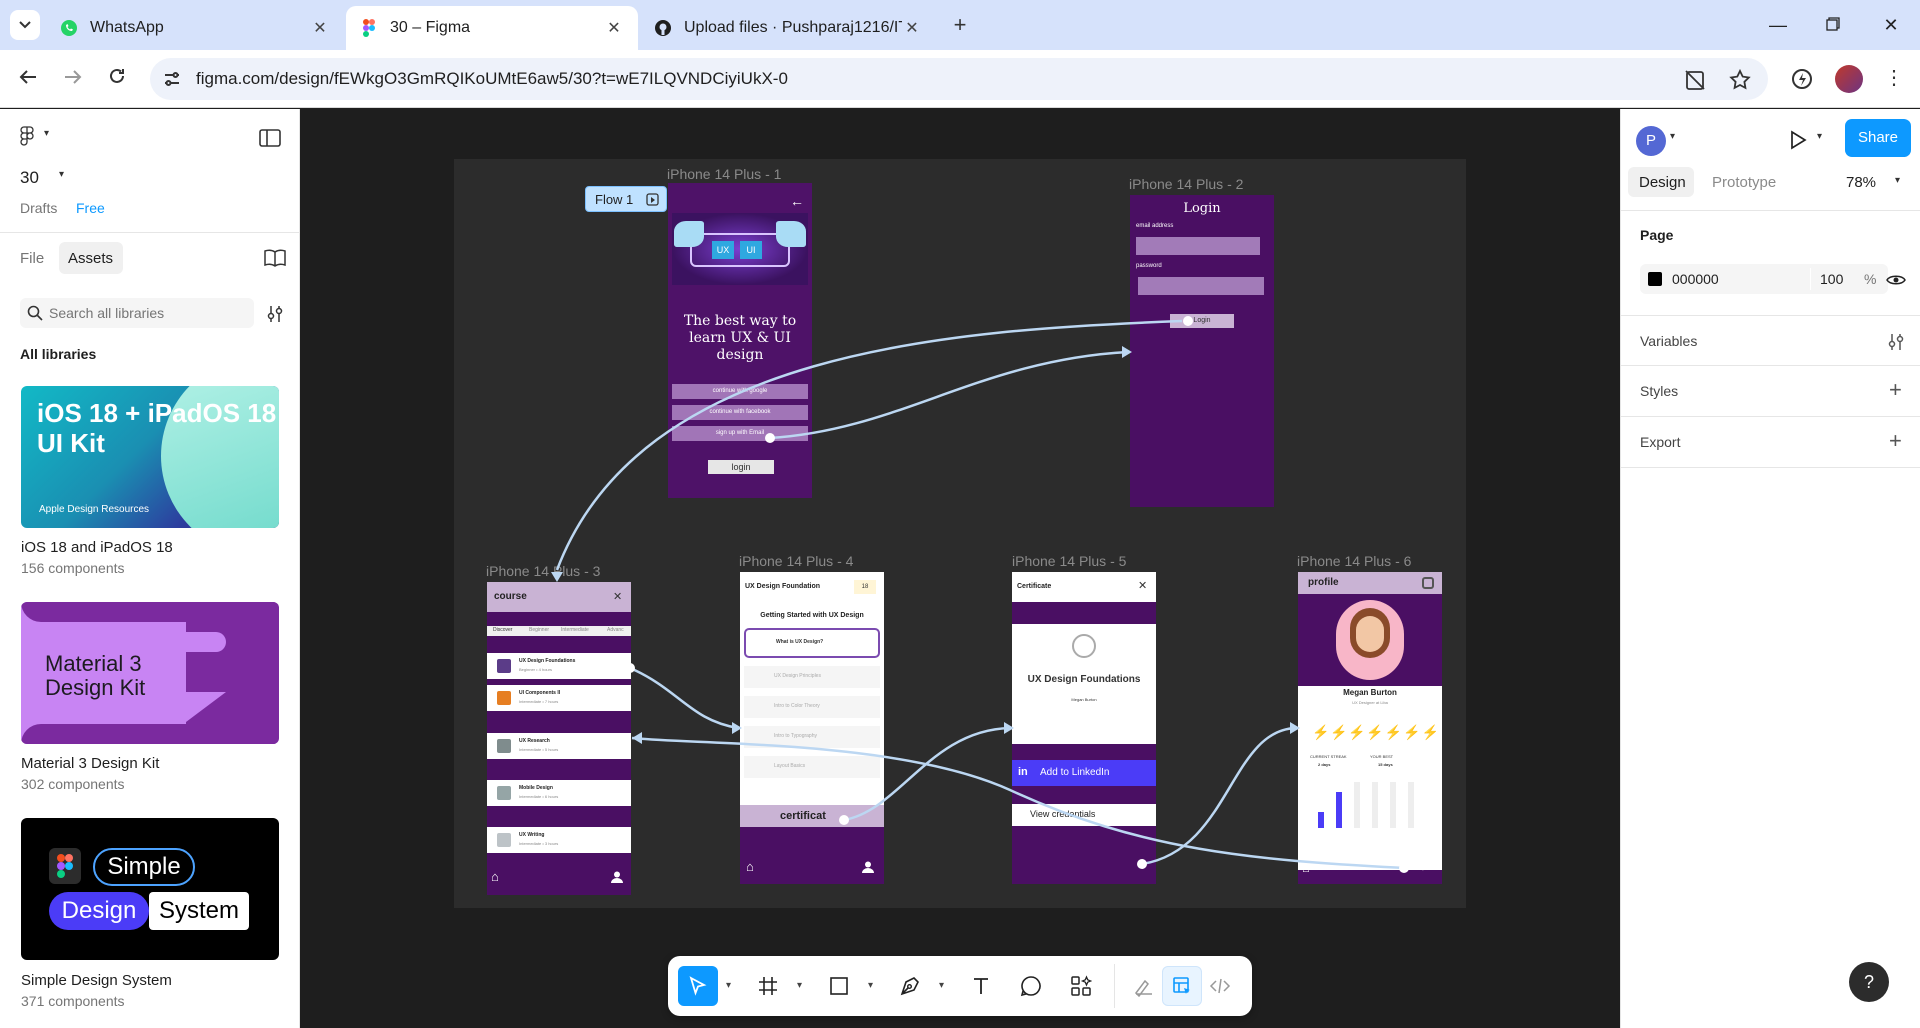 This screenshot has height=1028, width=1920. I want to click on variables-label: Variables, so click(1668, 341).